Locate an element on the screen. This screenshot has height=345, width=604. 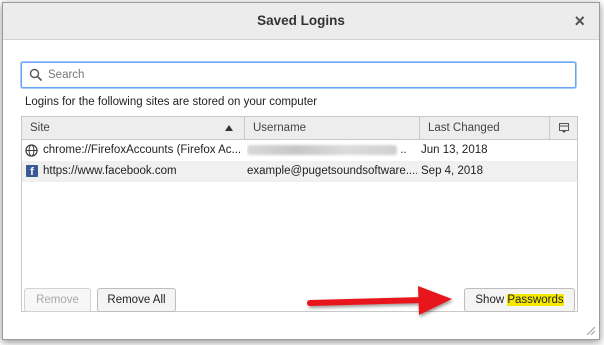
title-bar: Saved Logins × is located at coordinates (301, 21).